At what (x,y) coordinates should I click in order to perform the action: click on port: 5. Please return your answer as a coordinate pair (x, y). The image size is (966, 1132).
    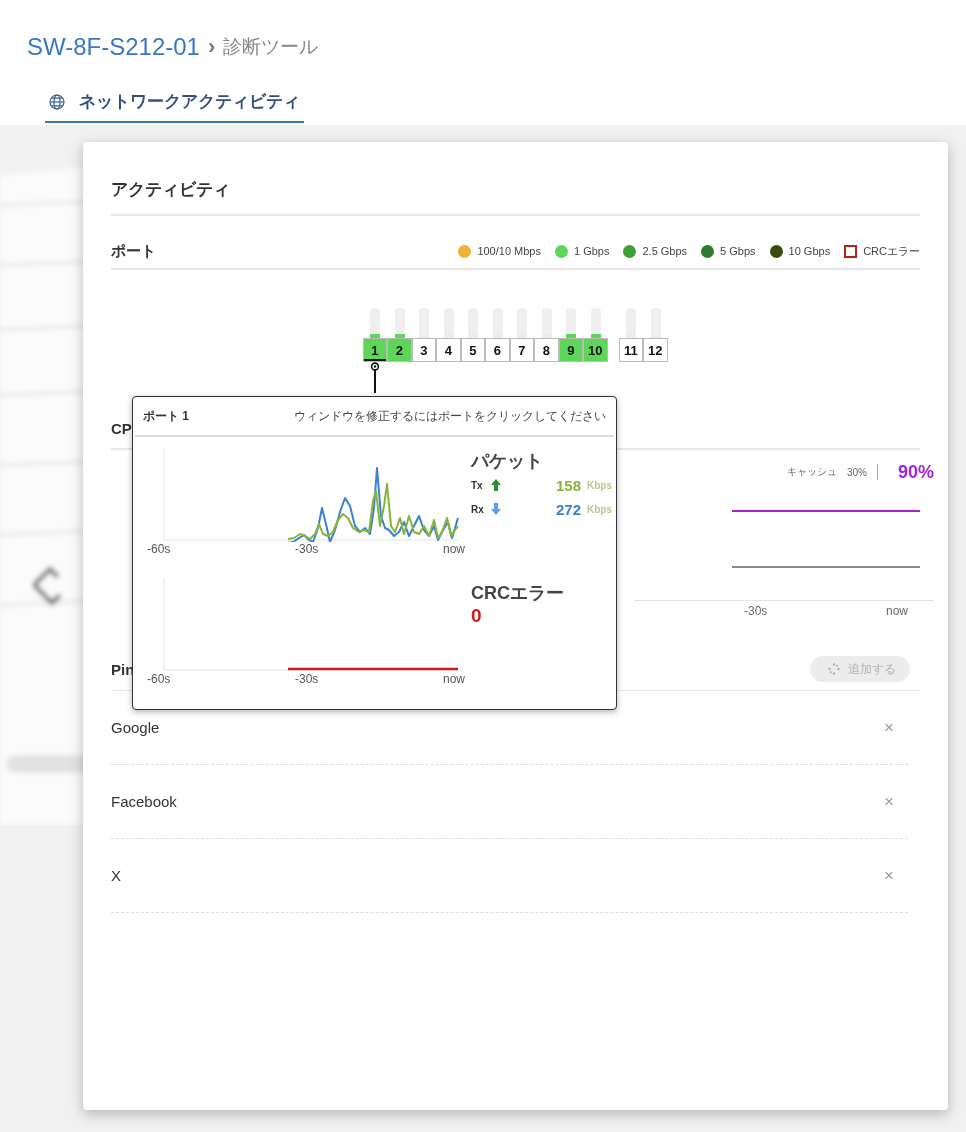
    Looking at the image, I should click on (472, 350).